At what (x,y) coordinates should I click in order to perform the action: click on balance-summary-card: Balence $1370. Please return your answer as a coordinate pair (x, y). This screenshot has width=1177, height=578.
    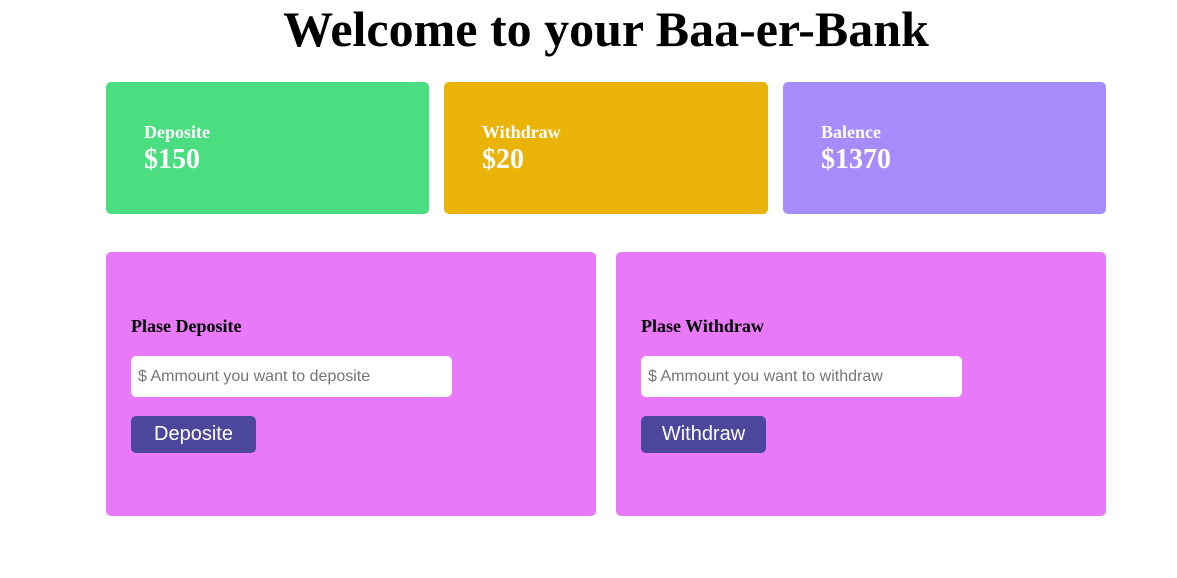
    Looking at the image, I should click on (944, 148).